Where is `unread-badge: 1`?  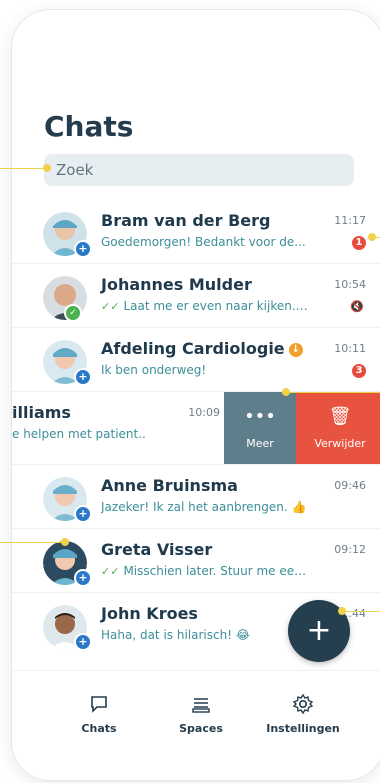
unread-badge: 1 is located at coordinates (359, 243).